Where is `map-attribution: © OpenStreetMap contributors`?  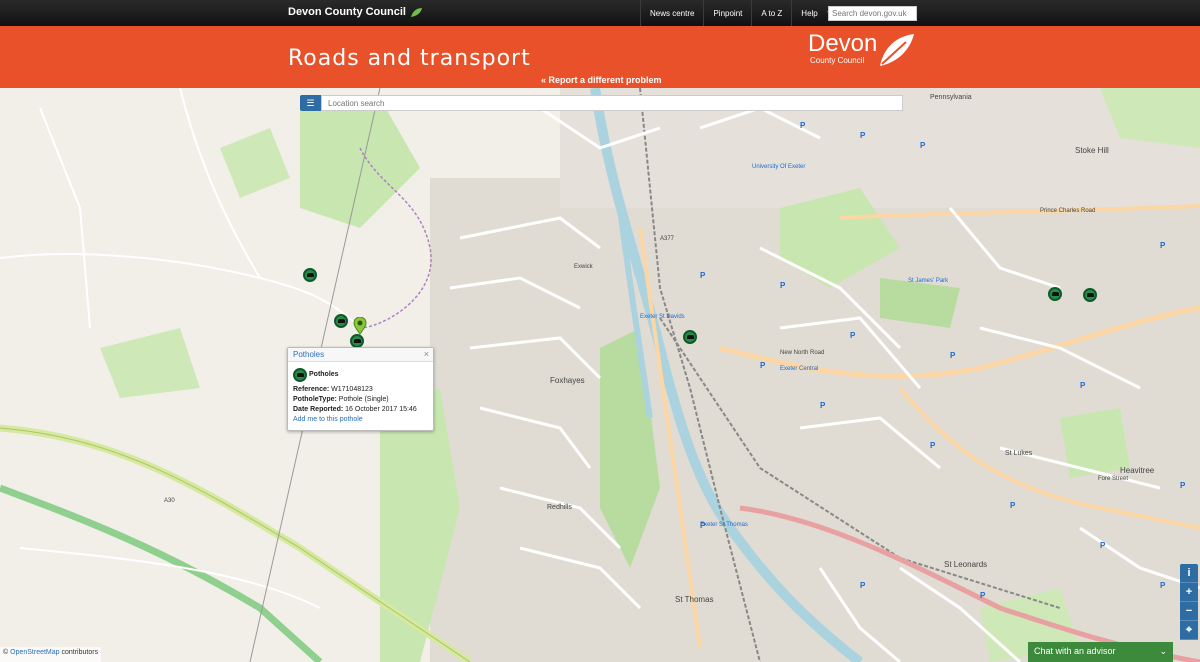 map-attribution: © OpenStreetMap contributors is located at coordinates (51, 654).